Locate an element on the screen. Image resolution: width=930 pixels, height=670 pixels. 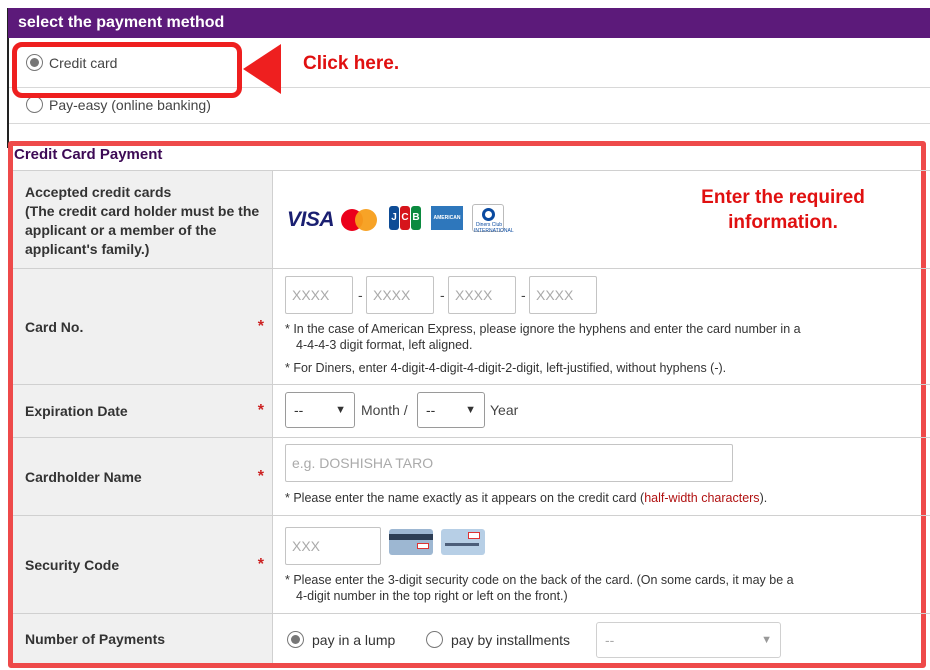
expiration-year-select: -- ▼ is located at coordinates (451, 410).